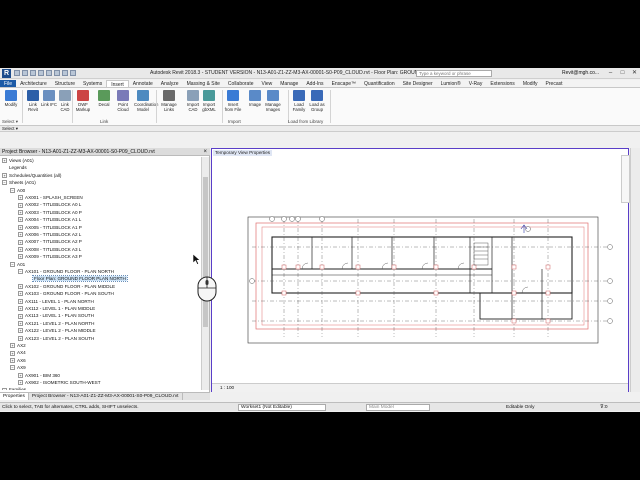 This screenshot has height=480, width=640. What do you see at coordinates (123, 101) in the screenshot?
I see `point-cloud-button: Point Cloud` at bounding box center [123, 101].